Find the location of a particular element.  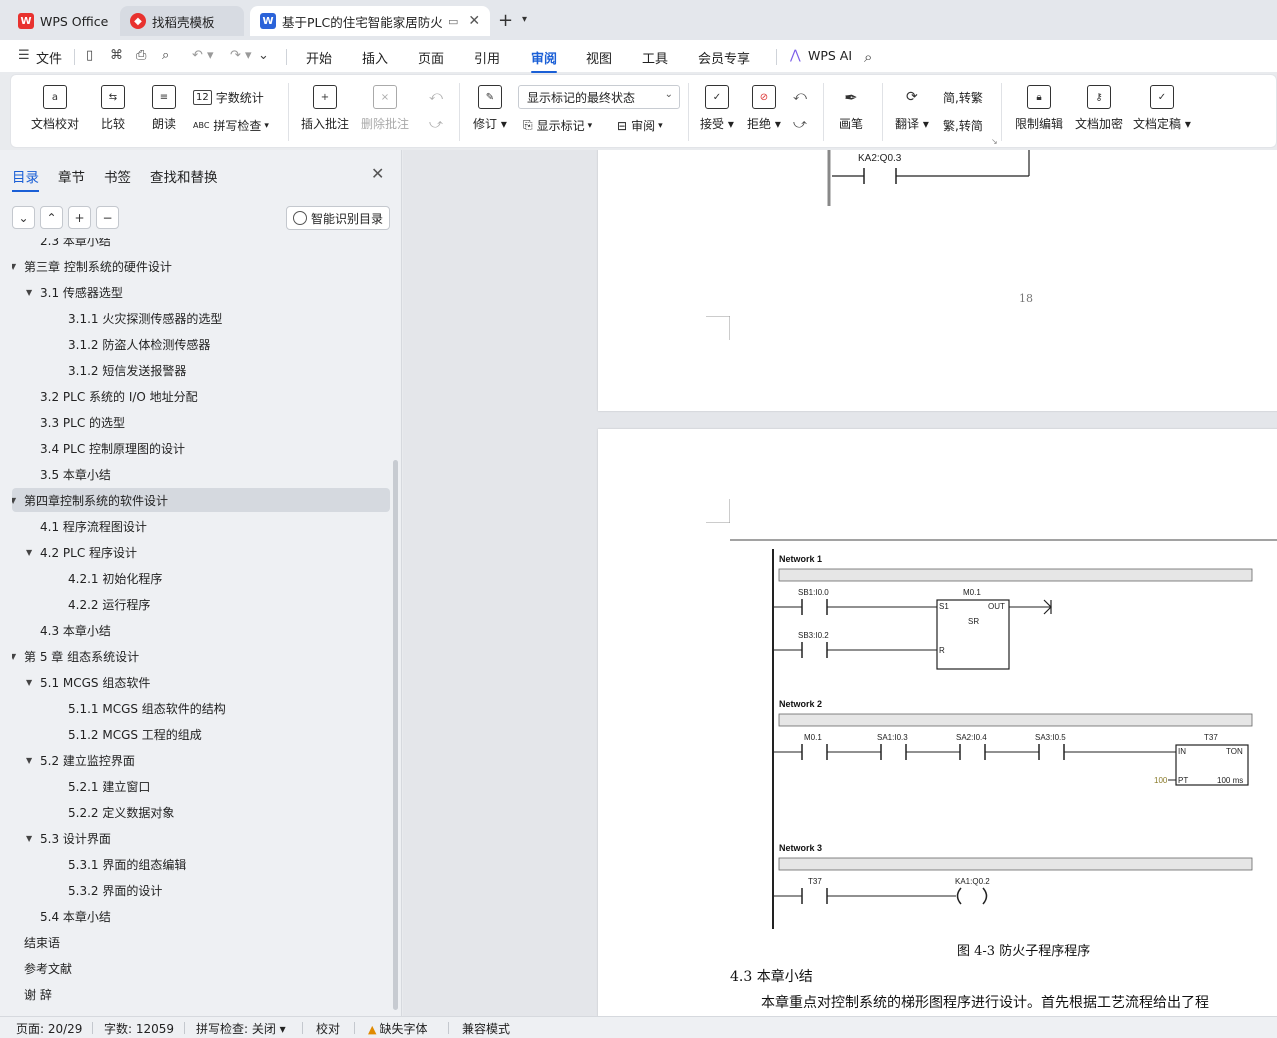

search-icon: ⌕ is located at coordinates (868, 57).